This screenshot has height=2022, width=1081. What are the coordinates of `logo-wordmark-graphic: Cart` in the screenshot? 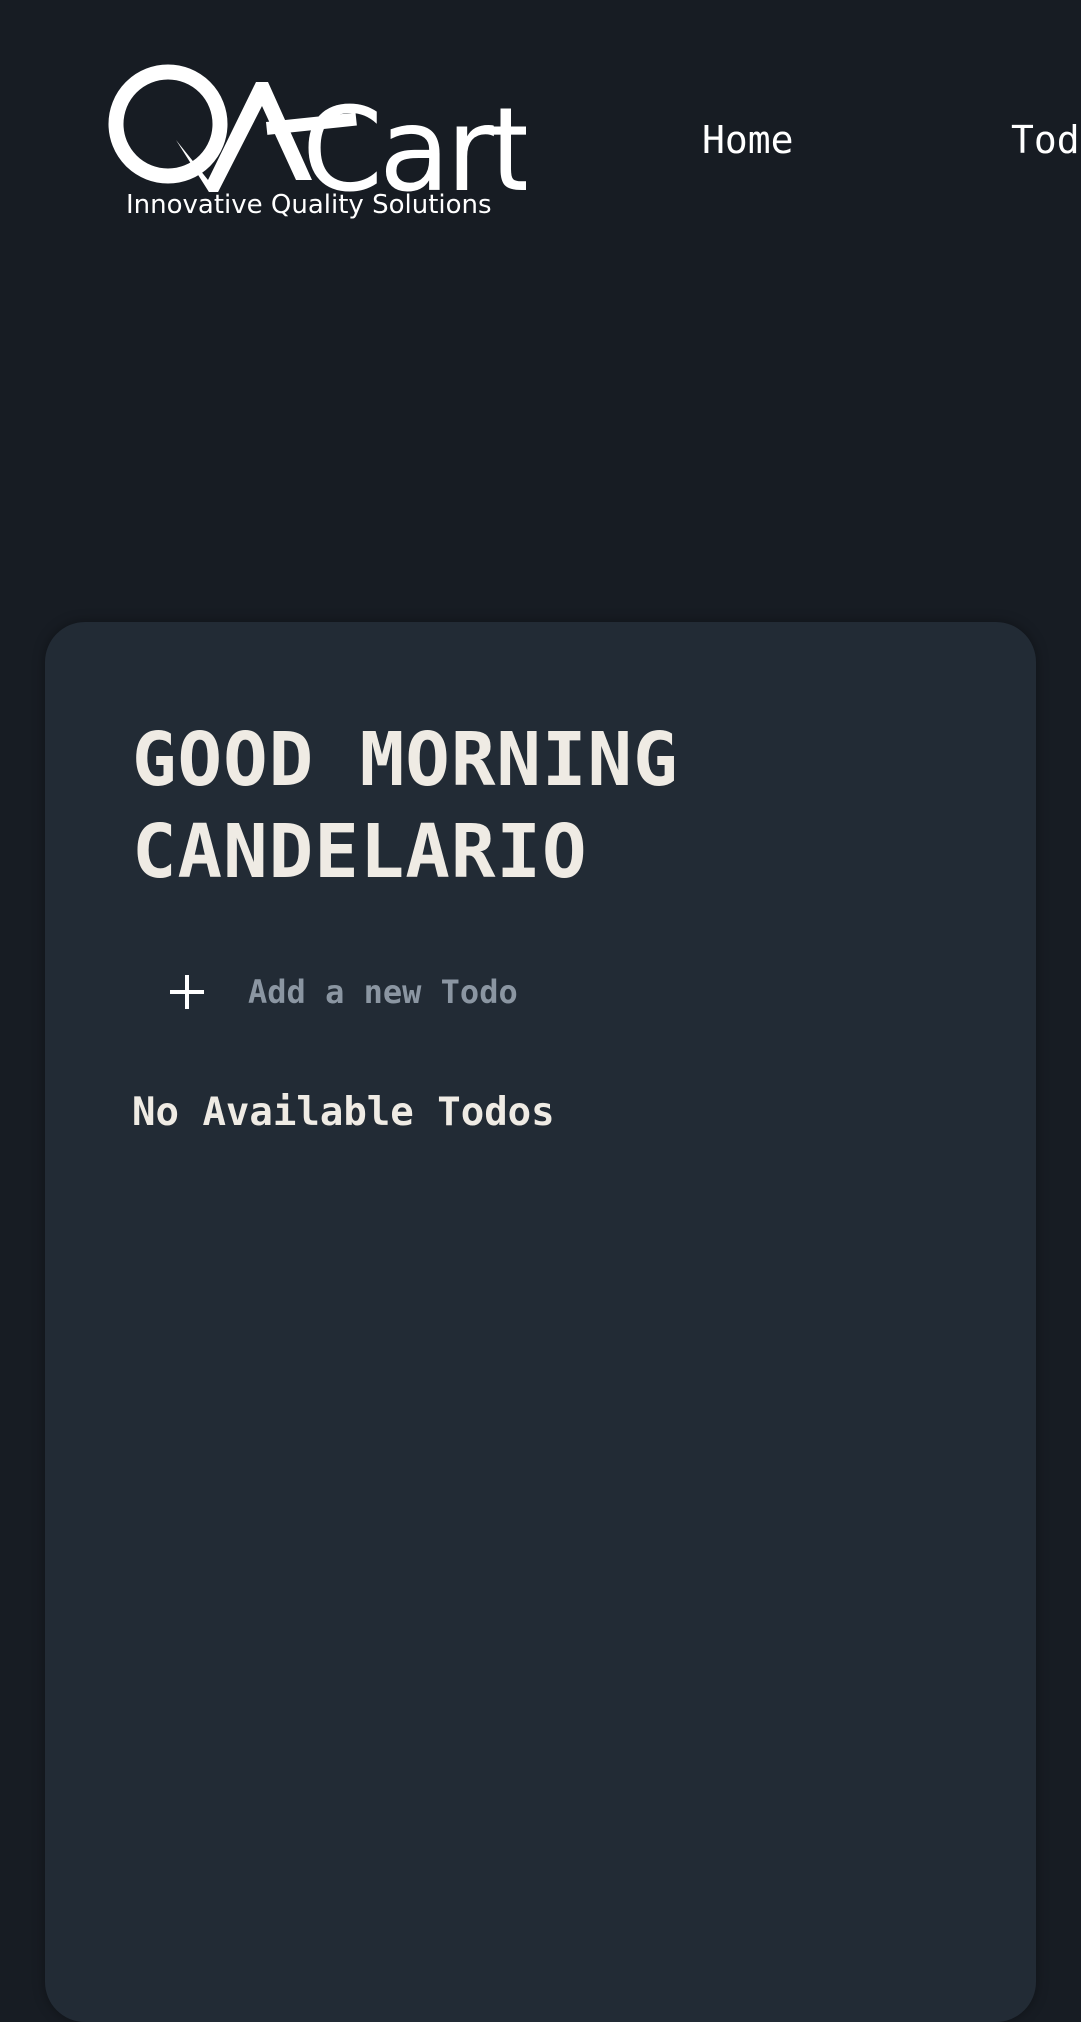 It's located at (317, 128).